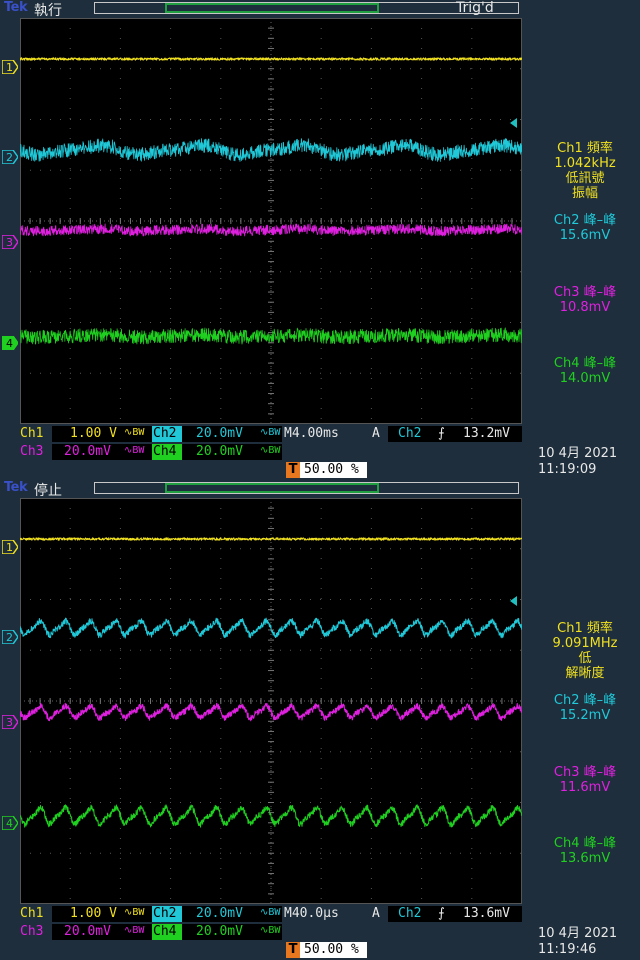  What do you see at coordinates (585, 378) in the screenshot?
I see `meas-line: 14.0mV` at bounding box center [585, 378].